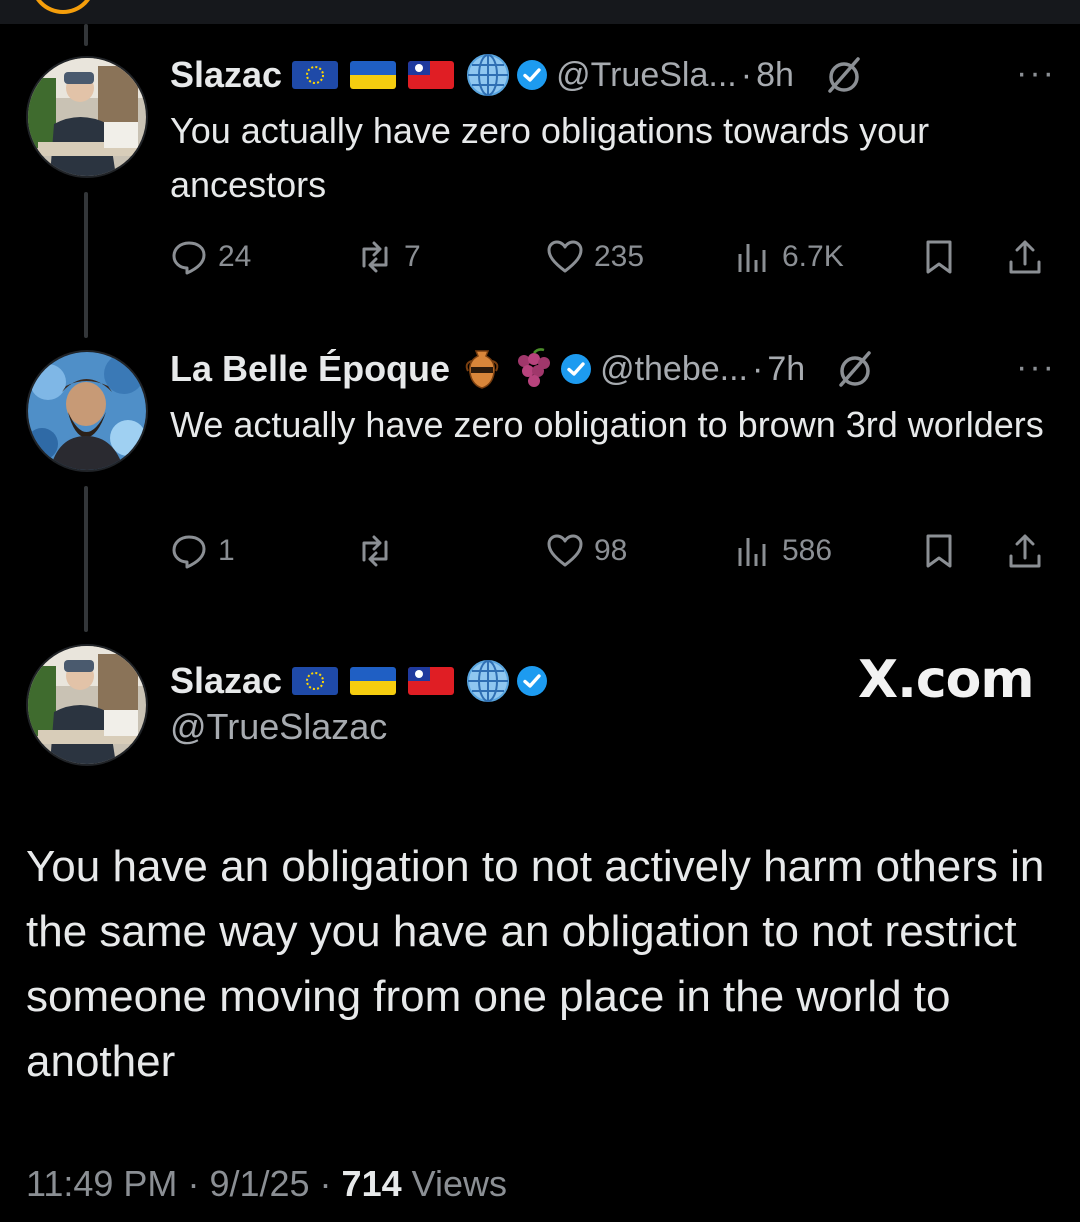  Describe the element at coordinates (278, 727) in the screenshot. I see `author-handle: @TrueSlazac` at that location.